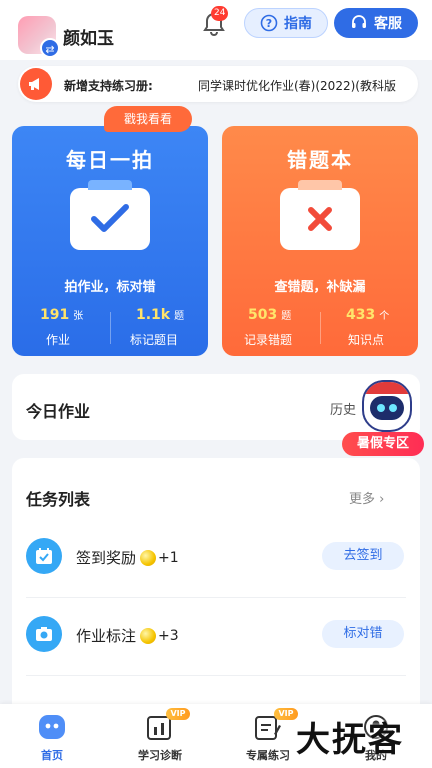 The image size is (432, 768). I want to click on checkmark-icon, so click(110, 215).